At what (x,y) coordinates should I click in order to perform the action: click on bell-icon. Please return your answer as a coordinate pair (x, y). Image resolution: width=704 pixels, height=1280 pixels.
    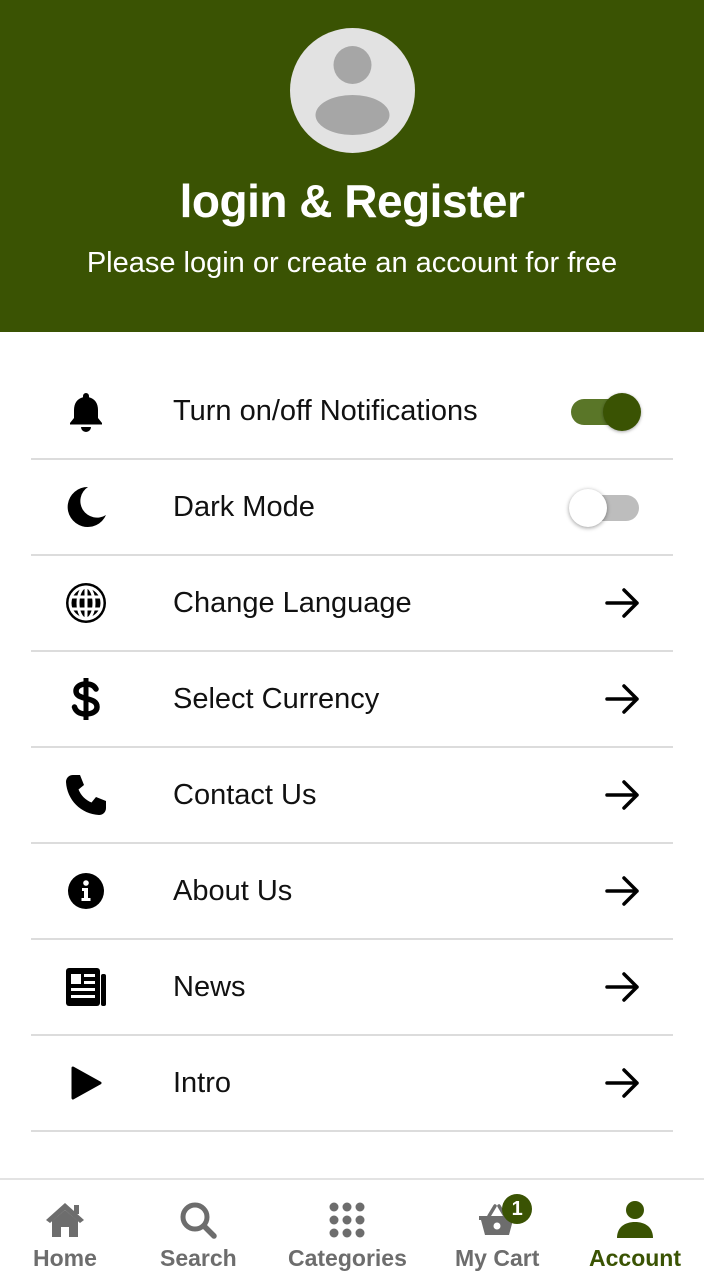
    Looking at the image, I should click on (86, 411).